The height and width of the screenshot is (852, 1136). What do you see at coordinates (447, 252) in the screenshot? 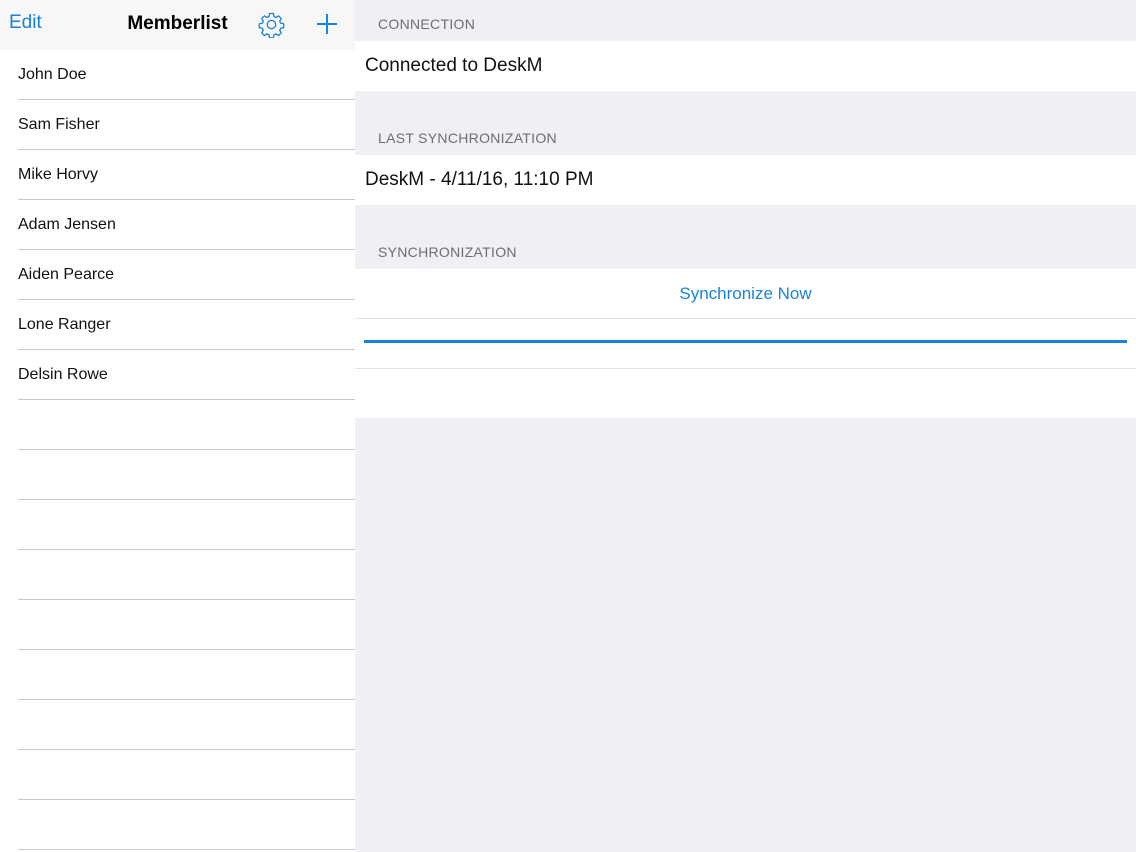
I see `sync-header: SYNCHRONIZATION` at bounding box center [447, 252].